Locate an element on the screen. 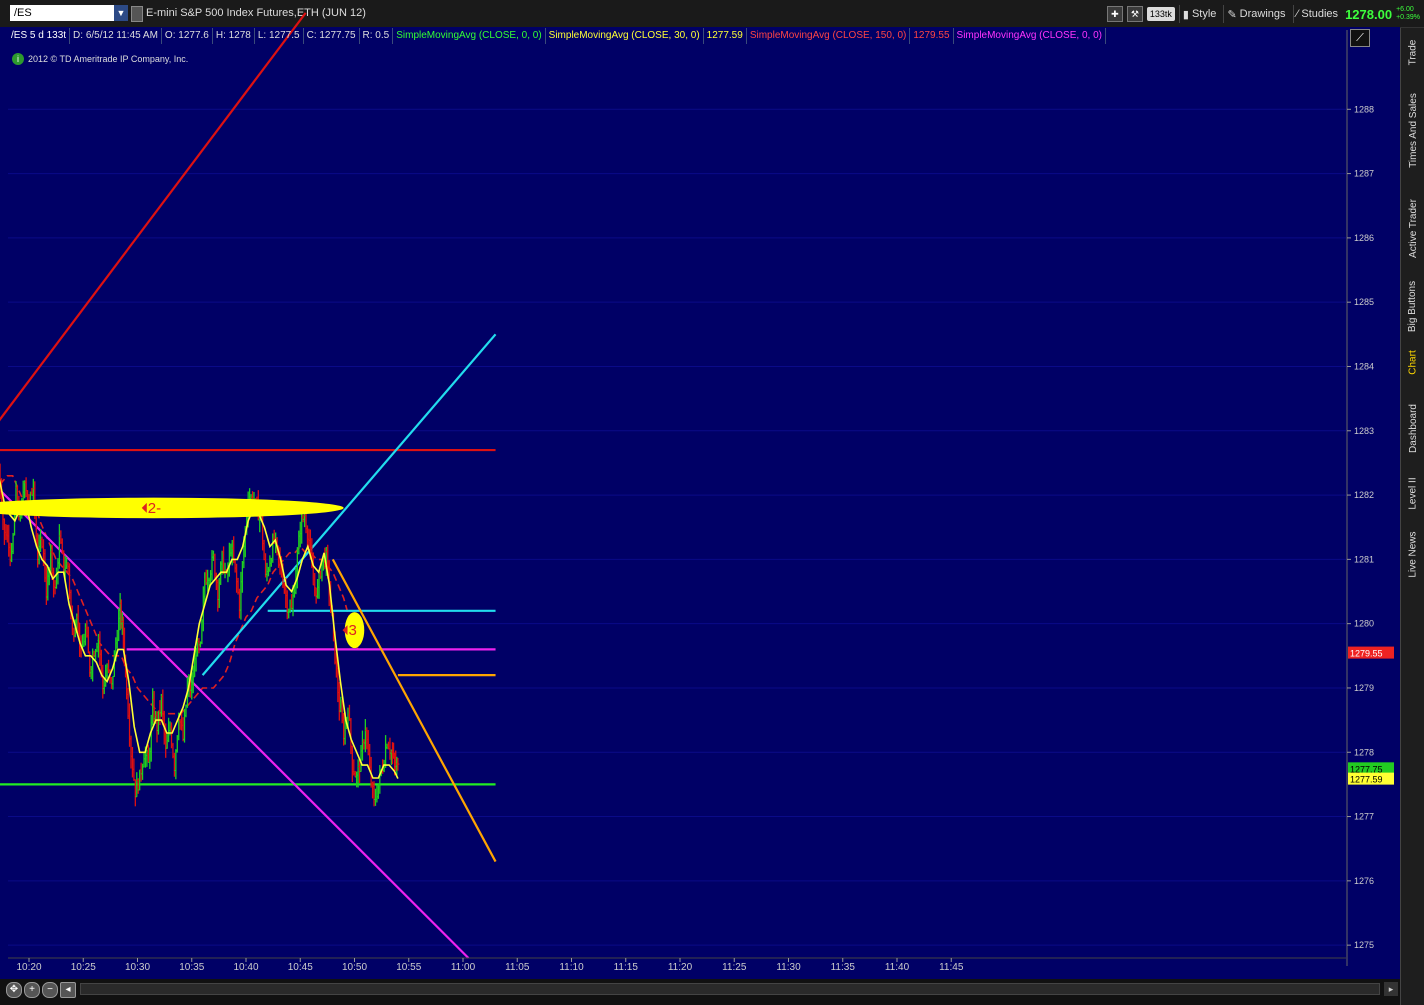 The image size is (1424, 1005). price-tick-label: 1279 is located at coordinates (1364, 688).